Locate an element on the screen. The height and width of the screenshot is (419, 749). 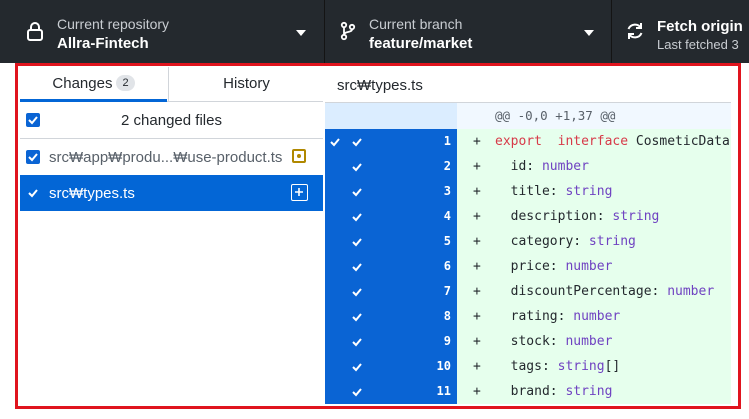
line-number-gutter: 3 is located at coordinates (435, 191).